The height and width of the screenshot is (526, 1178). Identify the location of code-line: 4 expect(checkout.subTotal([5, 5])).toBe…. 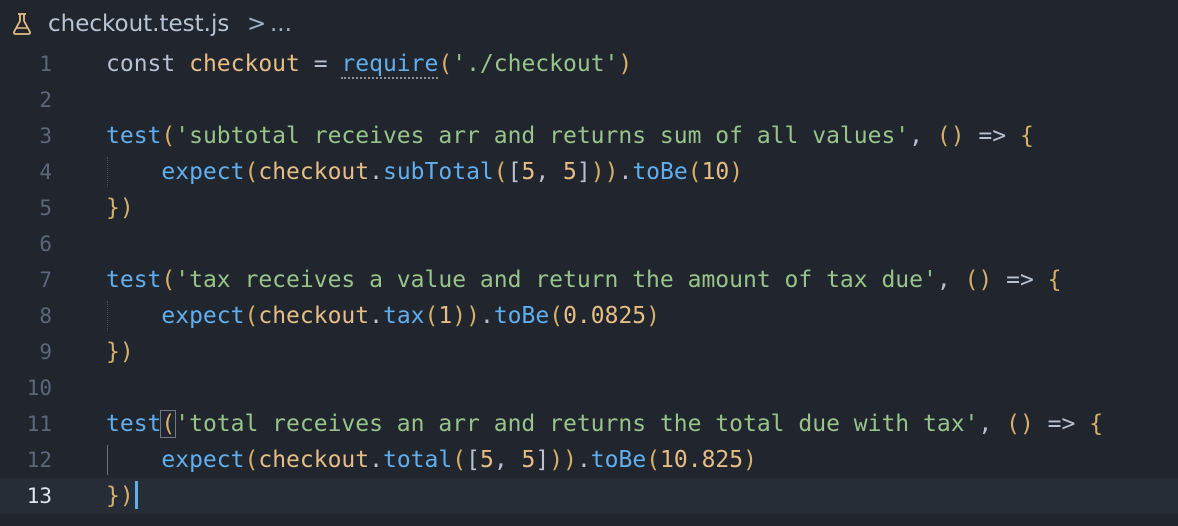
(589, 172).